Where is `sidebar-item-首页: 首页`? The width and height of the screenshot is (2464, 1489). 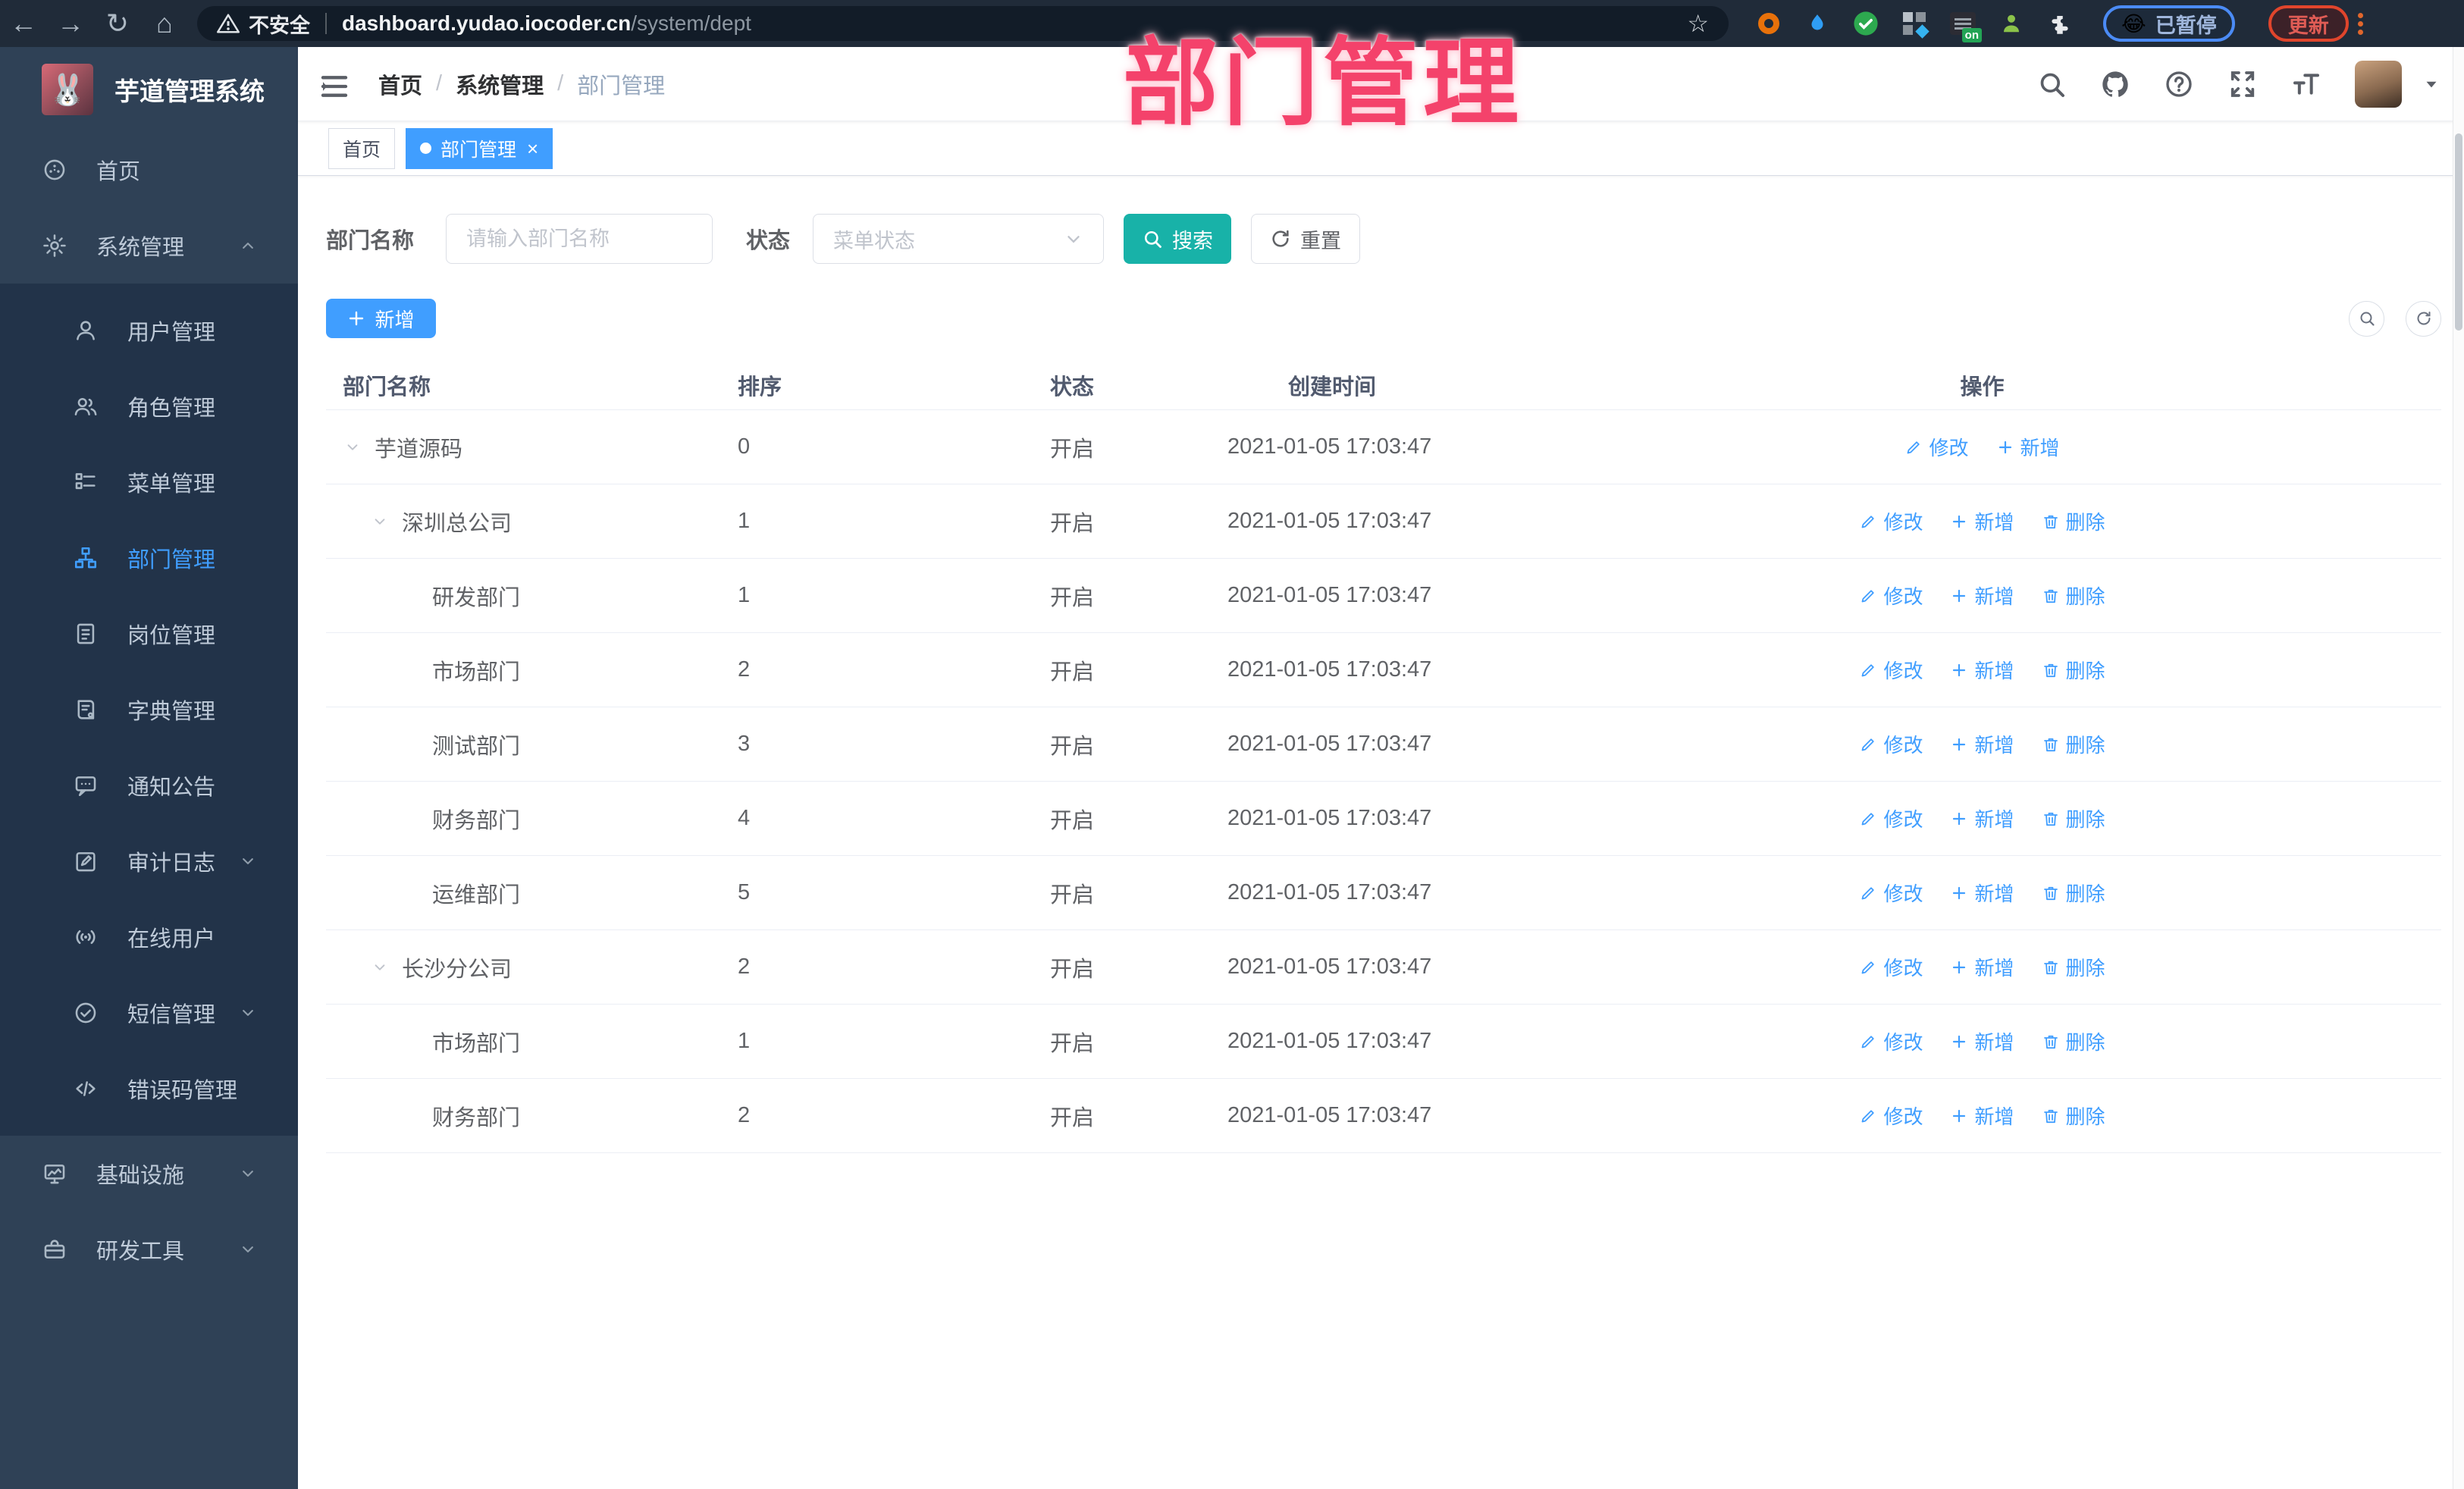
sidebar-item-首页: 首页 is located at coordinates (149, 170).